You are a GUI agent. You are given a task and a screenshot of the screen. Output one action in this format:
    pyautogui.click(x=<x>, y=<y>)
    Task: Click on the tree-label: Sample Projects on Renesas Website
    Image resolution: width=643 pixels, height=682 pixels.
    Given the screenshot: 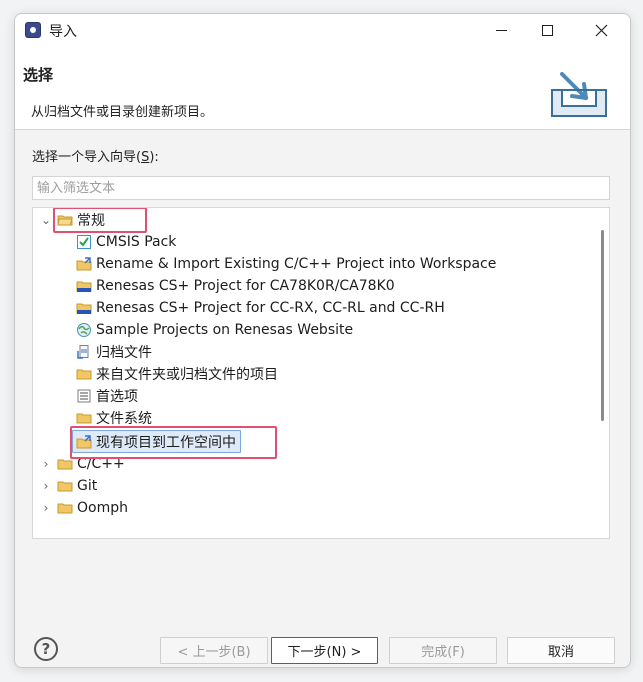 What is the action you would take?
    pyautogui.click(x=225, y=330)
    